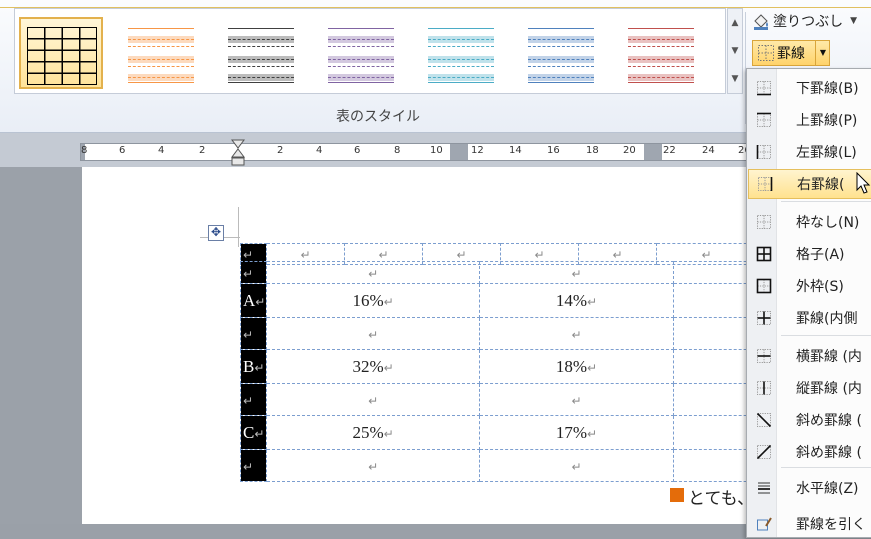 This screenshot has width=871, height=539. What do you see at coordinates (373, 432) in the screenshot?
I see `table-cell: 25%↵` at bounding box center [373, 432].